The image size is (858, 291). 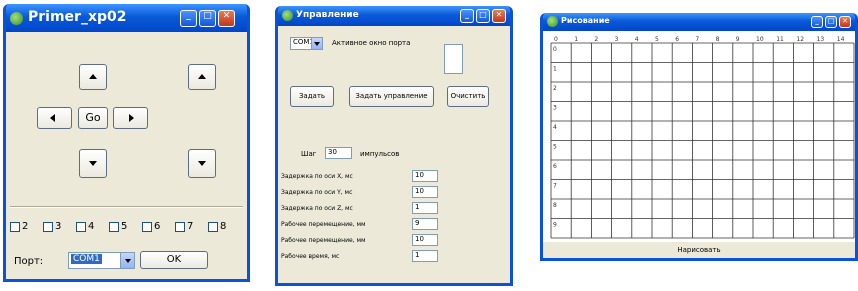 What do you see at coordinates (54, 118) in the screenshot?
I see `left-button` at bounding box center [54, 118].